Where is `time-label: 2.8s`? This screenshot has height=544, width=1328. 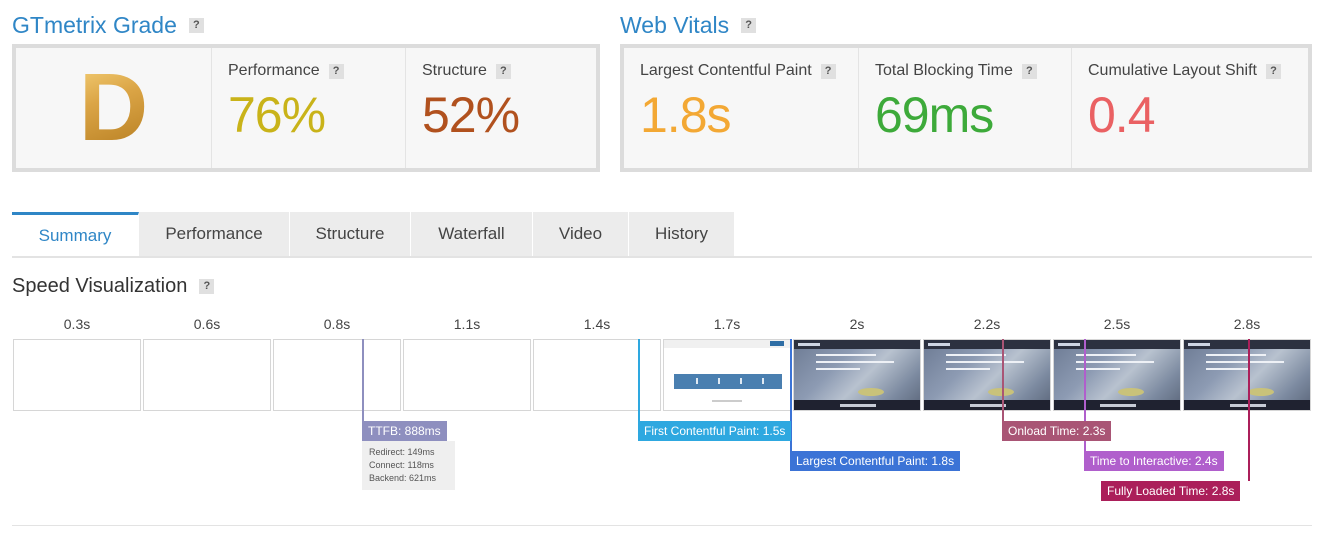 time-label: 2.8s is located at coordinates (1247, 324).